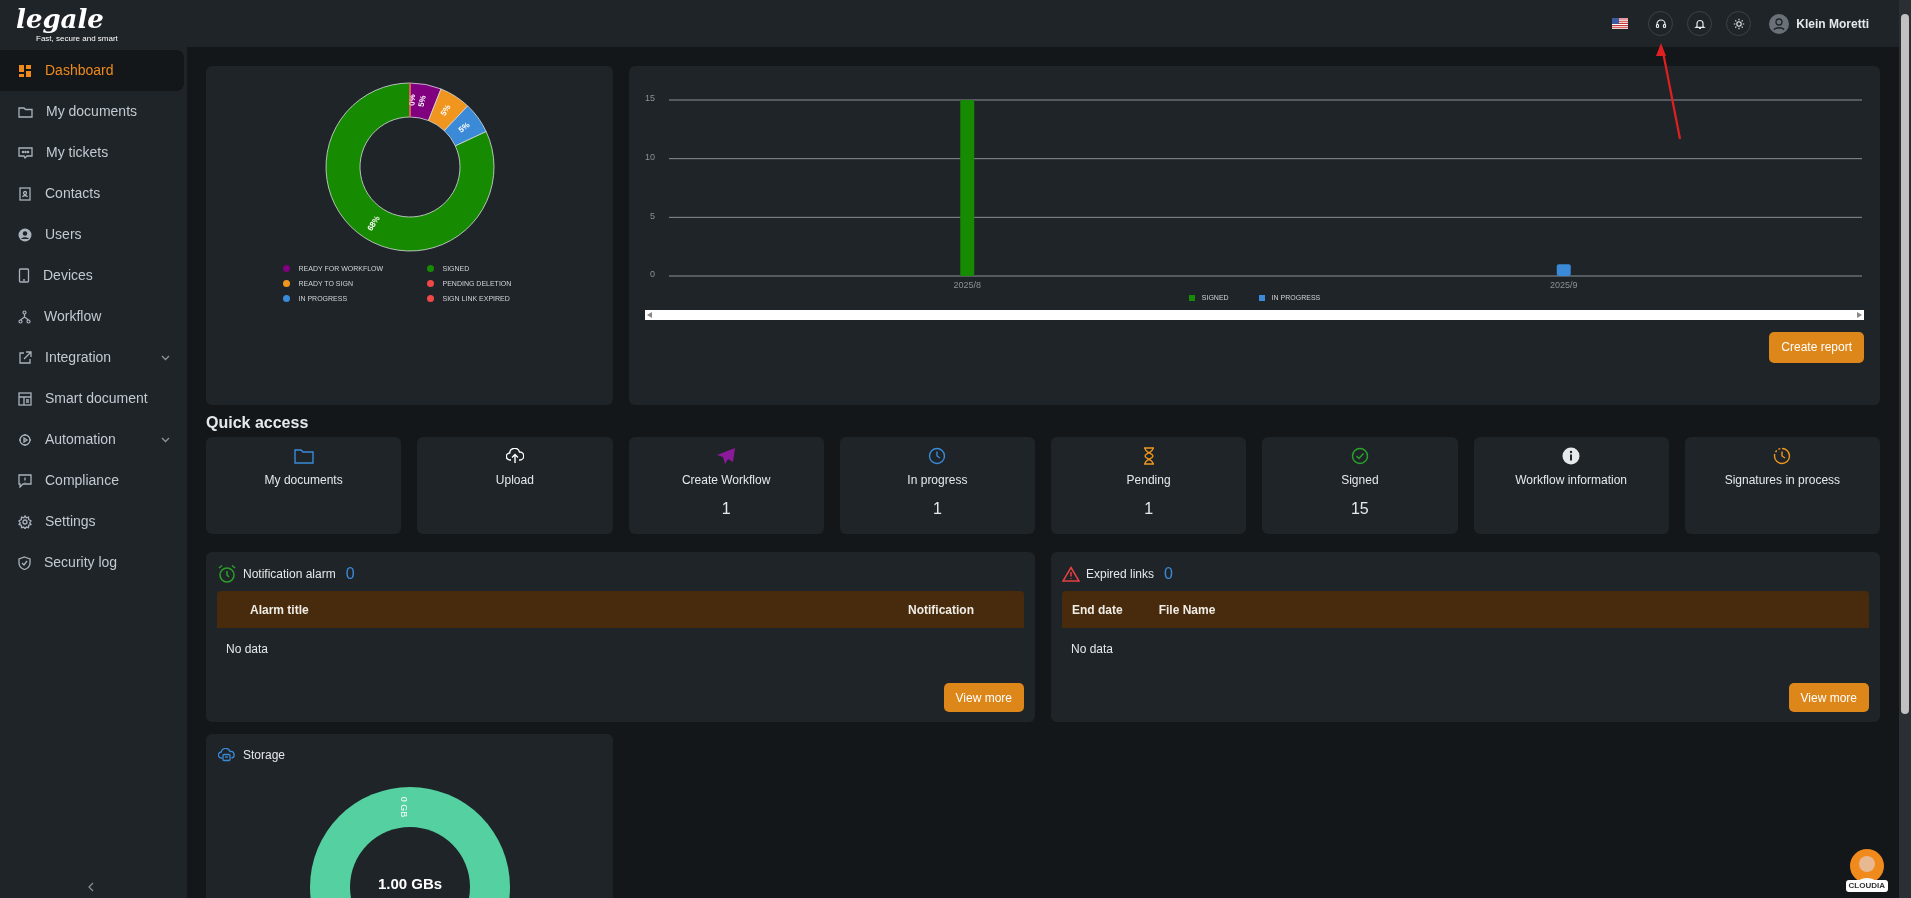 Image resolution: width=1911 pixels, height=898 pixels. I want to click on section-title: Quick access, so click(258, 423).